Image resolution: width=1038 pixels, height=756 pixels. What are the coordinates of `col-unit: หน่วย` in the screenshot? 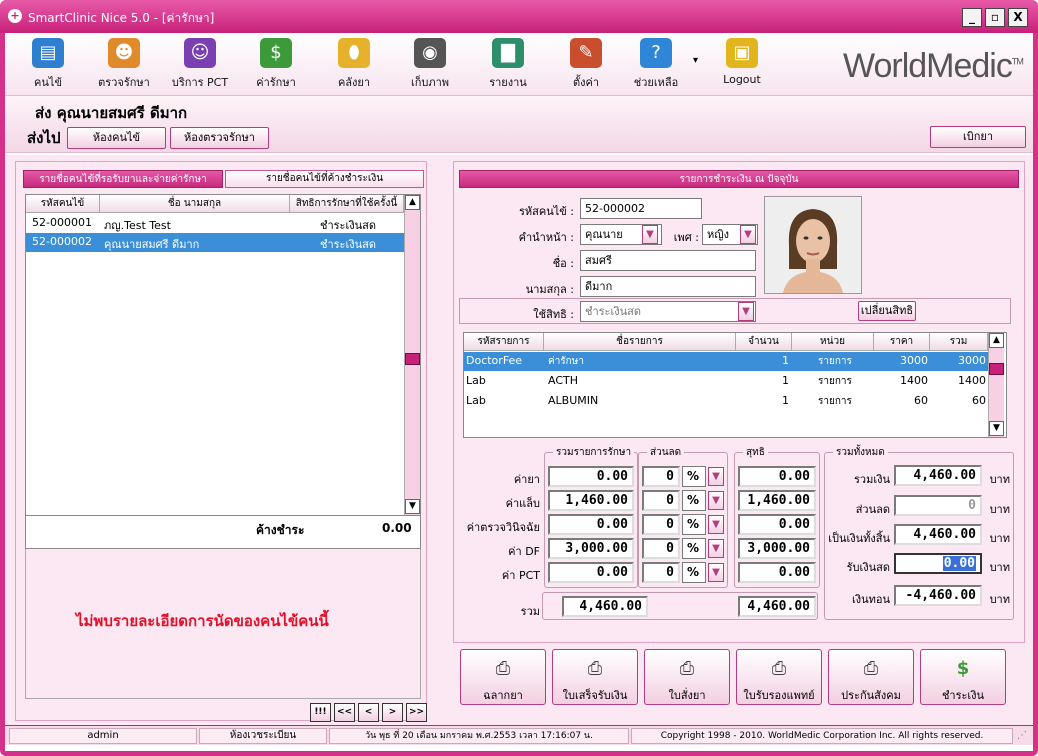 It's located at (833, 342).